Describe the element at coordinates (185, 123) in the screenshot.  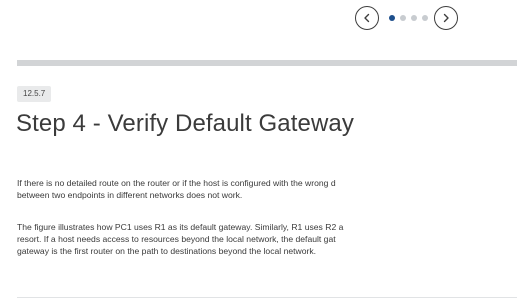
I see `page-title: Step 4 - Verify Default Gateway` at that location.